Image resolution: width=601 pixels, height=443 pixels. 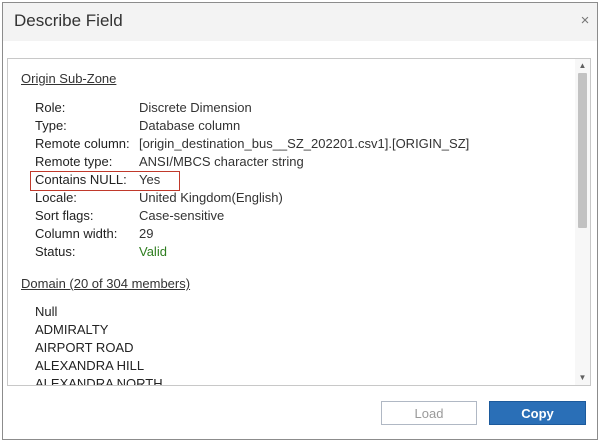 What do you see at coordinates (300, 22) in the screenshot?
I see `dialog-titlebar: Describe Field ×` at bounding box center [300, 22].